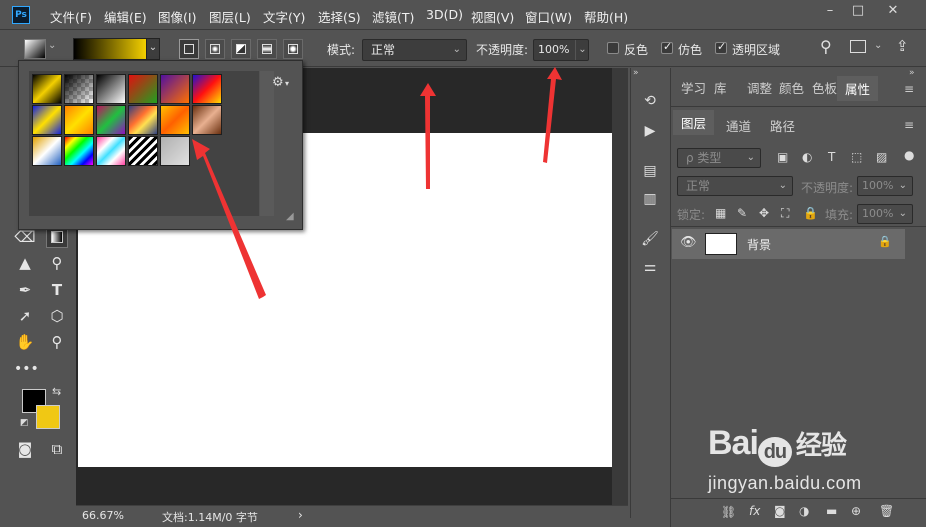  Describe the element at coordinates (125, 16) in the screenshot. I see `menu-edit: 编辑(E)` at that location.